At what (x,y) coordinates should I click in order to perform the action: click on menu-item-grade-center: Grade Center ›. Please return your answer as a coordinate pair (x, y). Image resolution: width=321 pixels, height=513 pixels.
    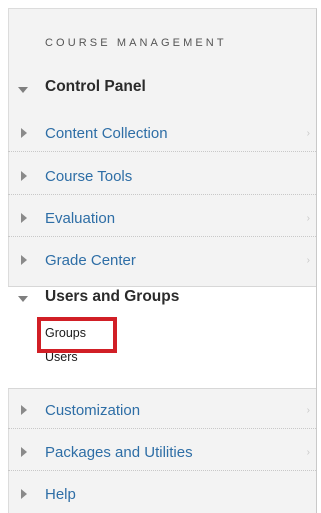
    Looking at the image, I should click on (162, 260).